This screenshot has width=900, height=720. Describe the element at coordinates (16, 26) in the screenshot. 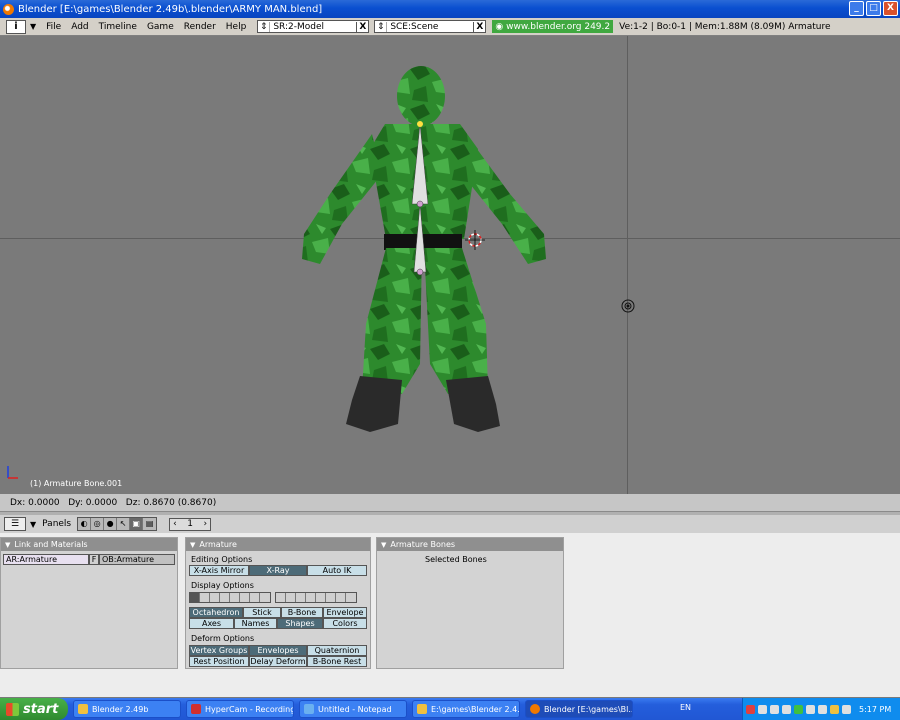

I see `window-type-info-button: i` at that location.